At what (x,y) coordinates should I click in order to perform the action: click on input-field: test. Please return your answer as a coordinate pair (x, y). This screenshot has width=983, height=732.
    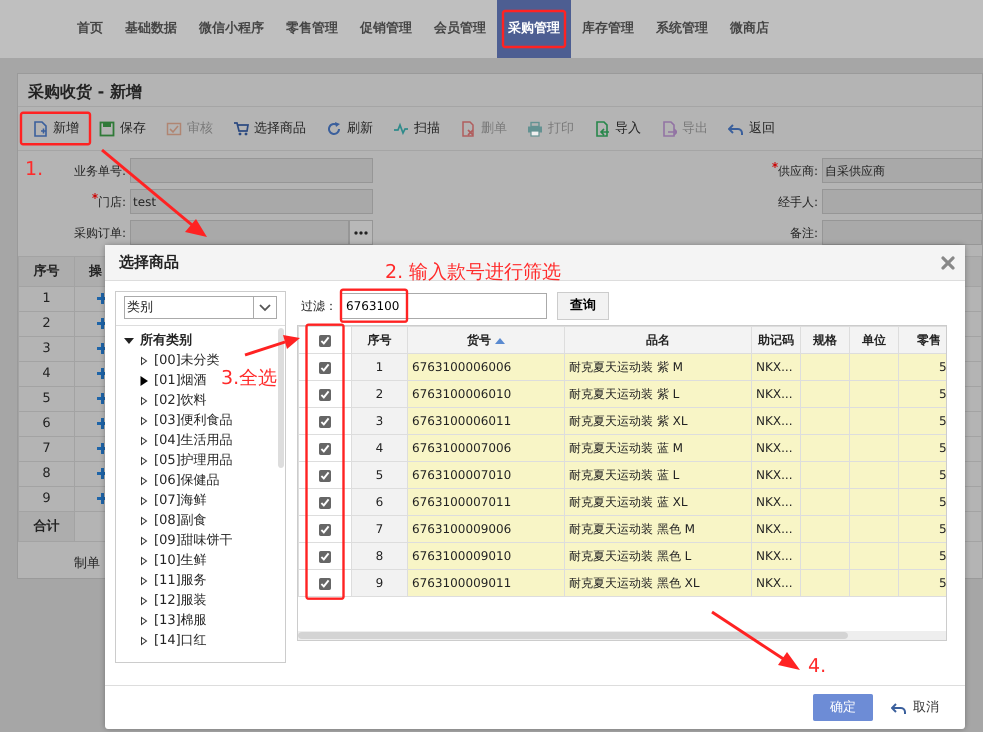
    Looking at the image, I should click on (251, 201).